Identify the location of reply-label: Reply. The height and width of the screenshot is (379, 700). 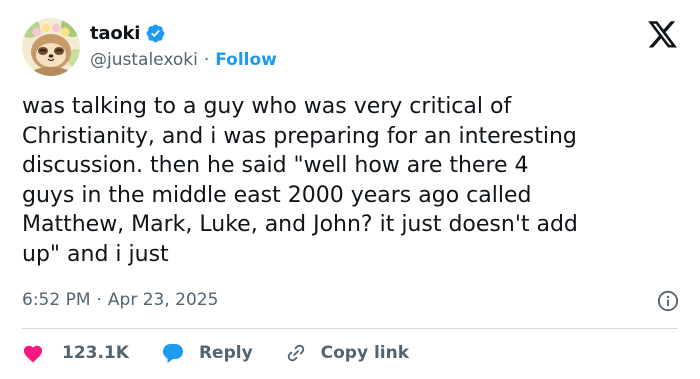
(225, 353).